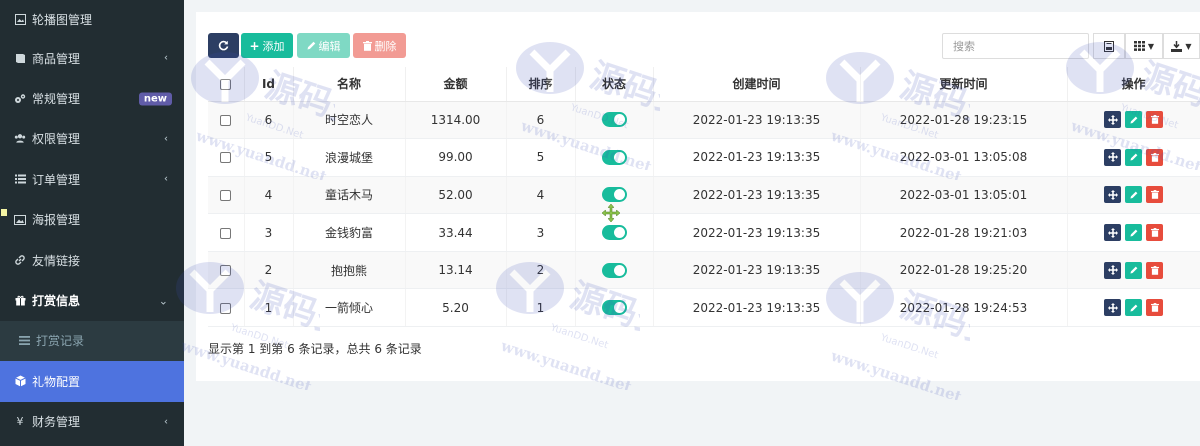  What do you see at coordinates (1144, 46) in the screenshot?
I see `columns-dropdown-button: ▼` at bounding box center [1144, 46].